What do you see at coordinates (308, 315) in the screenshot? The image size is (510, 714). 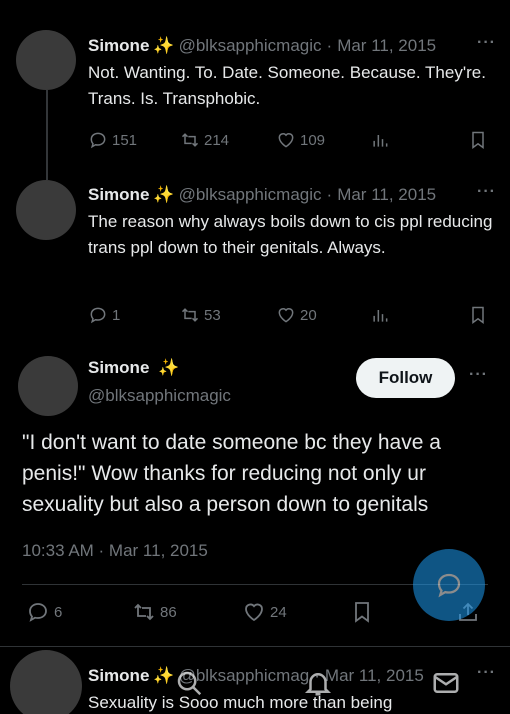 I see `like-count: 20` at bounding box center [308, 315].